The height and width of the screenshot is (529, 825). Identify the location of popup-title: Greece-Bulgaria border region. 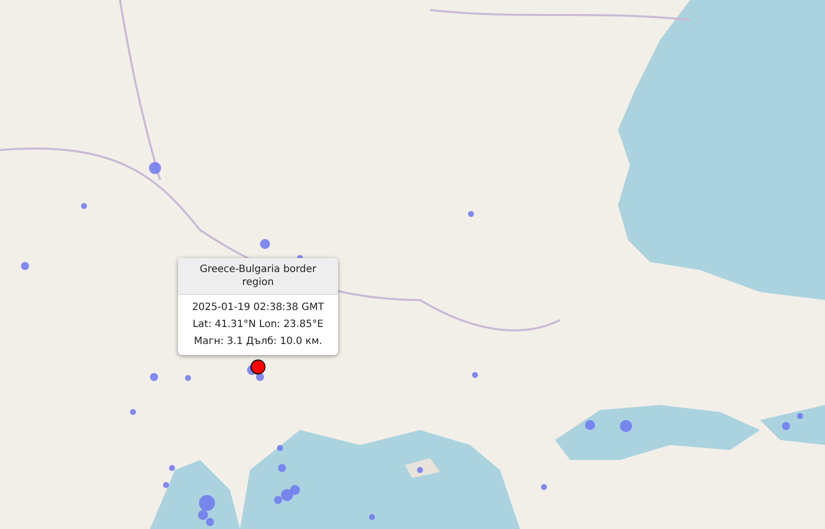
(258, 276).